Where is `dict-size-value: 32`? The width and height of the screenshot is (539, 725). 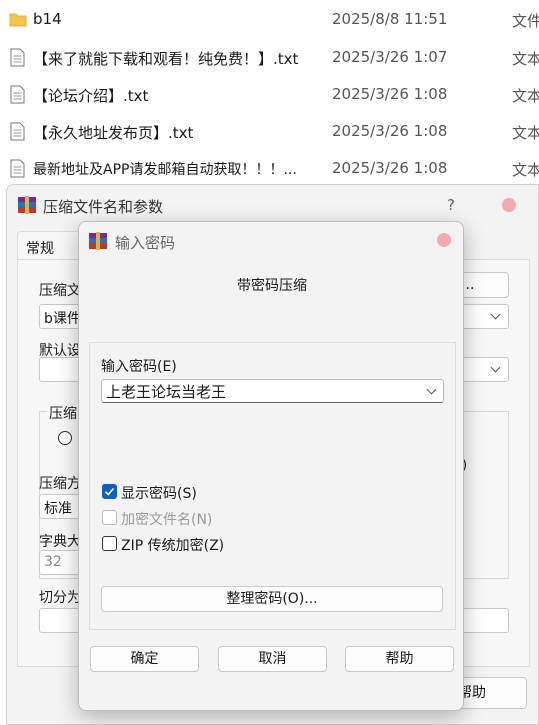
dict-size-value: 32 is located at coordinates (53, 562).